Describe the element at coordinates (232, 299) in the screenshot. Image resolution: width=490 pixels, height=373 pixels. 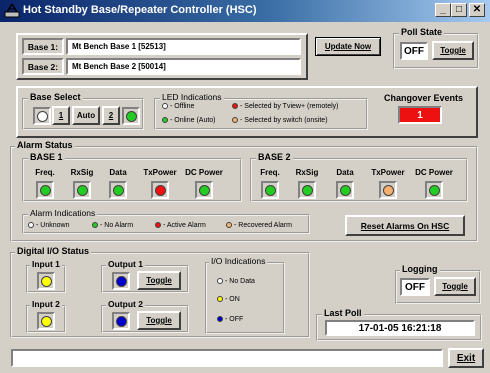
I see `io-ind-on-label: - ON` at that location.